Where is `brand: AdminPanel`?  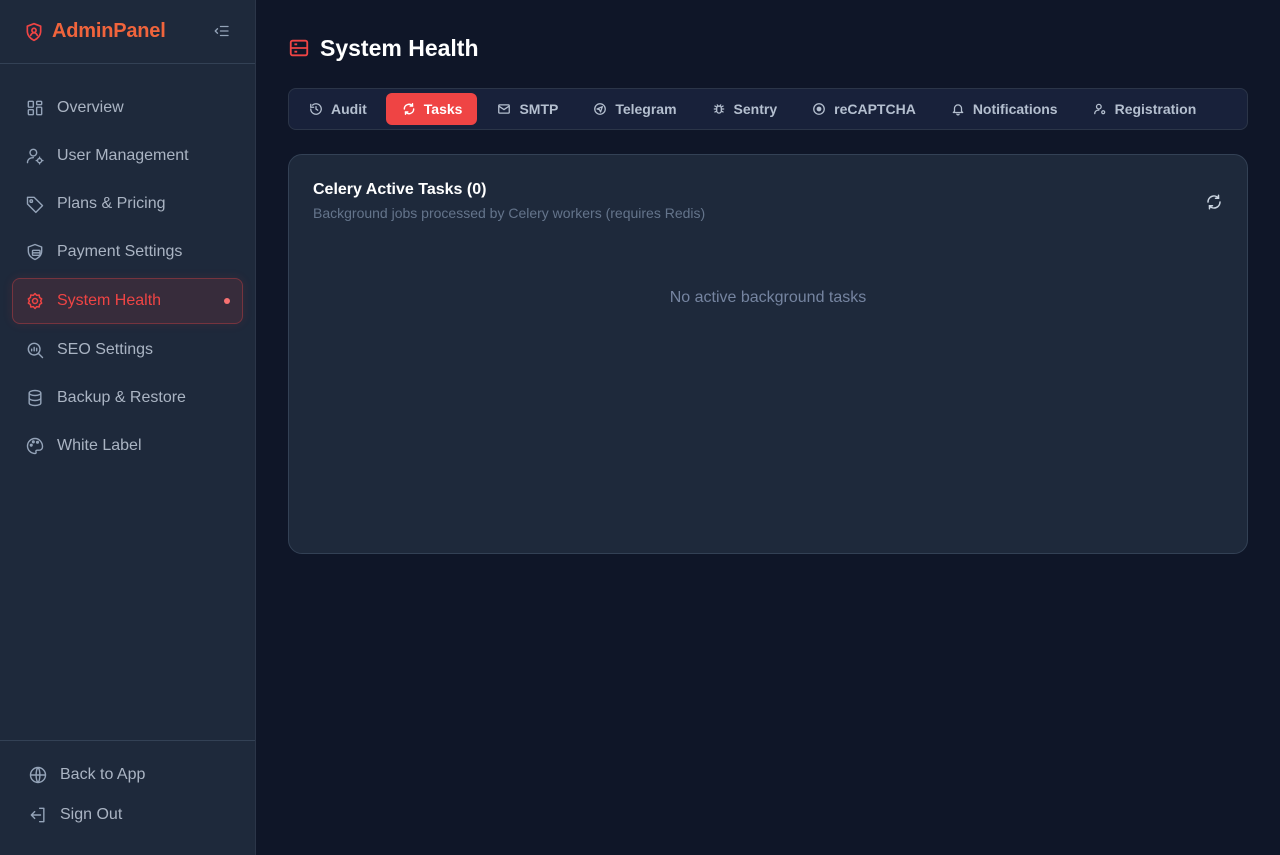
brand: AdminPanel is located at coordinates (127, 32).